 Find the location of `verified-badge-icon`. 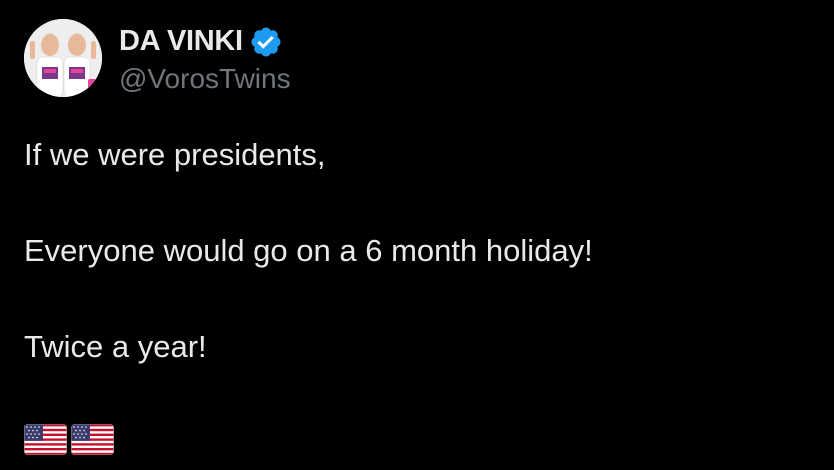

verified-badge-icon is located at coordinates (266, 42).